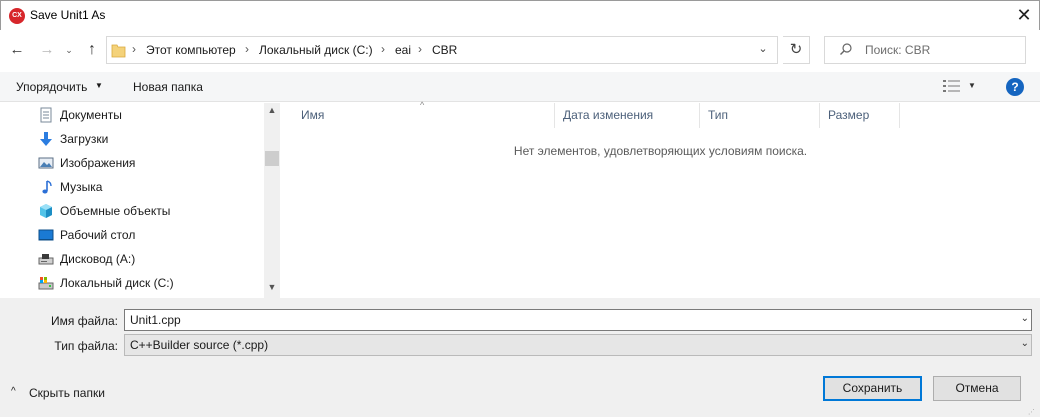 Image resolution: width=1040 pixels, height=417 pixels. Describe the element at coordinates (47, 50) in the screenshot. I see `forward-icon: →` at that location.